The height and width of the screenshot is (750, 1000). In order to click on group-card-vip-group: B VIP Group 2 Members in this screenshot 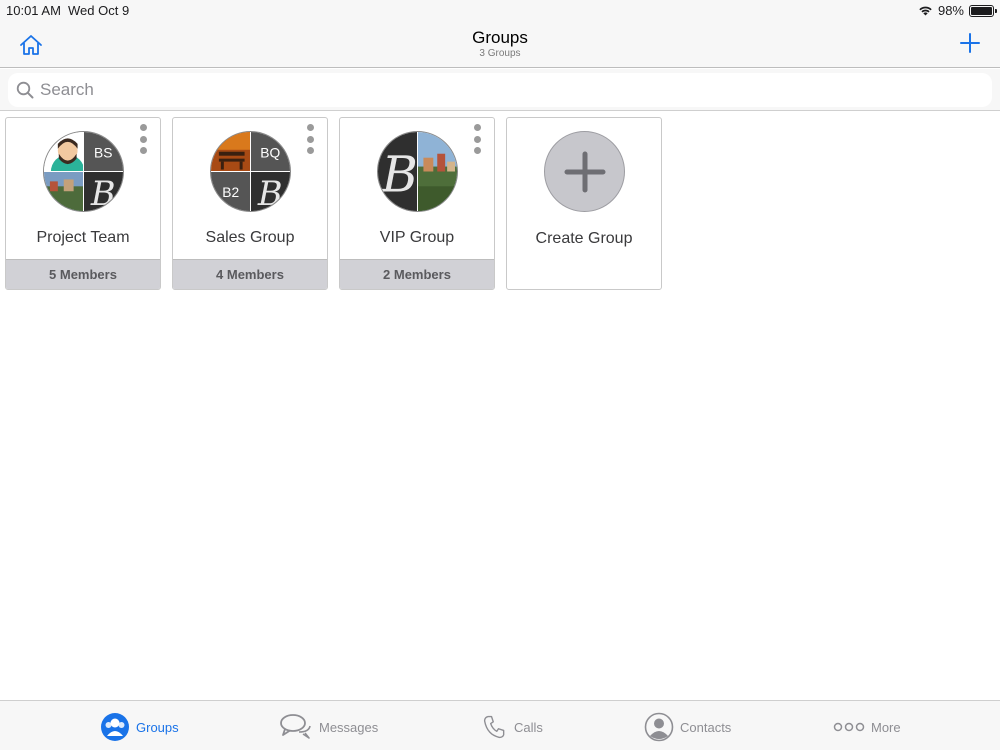, I will do `click(417, 203)`.